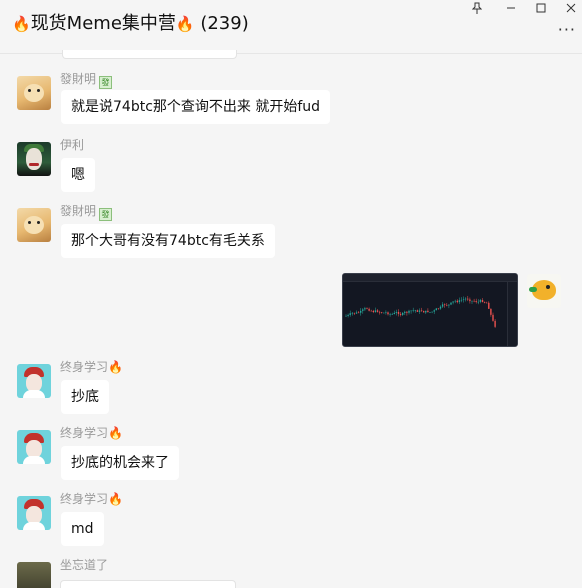  What do you see at coordinates (571, 8) in the screenshot?
I see `close-icon` at bounding box center [571, 8].